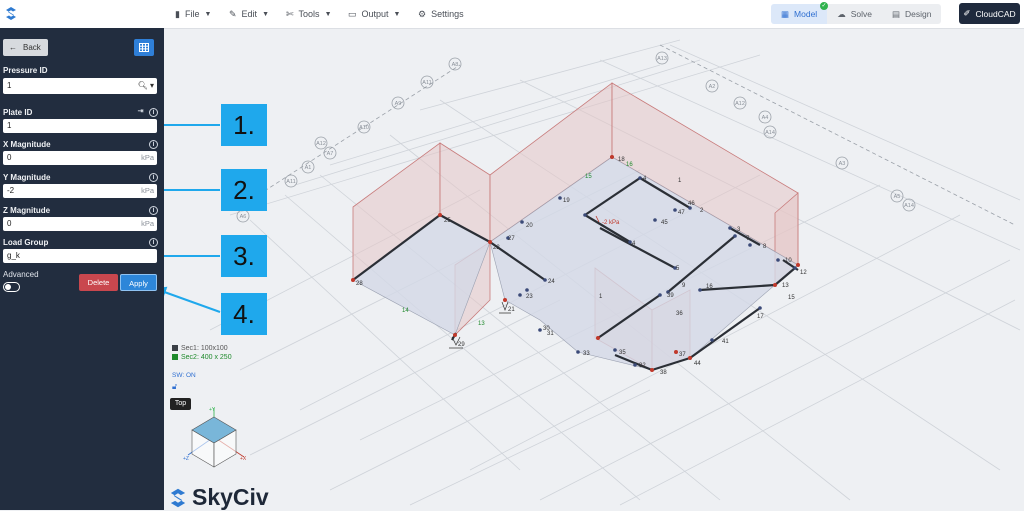  What do you see at coordinates (202, 357) in the screenshot?
I see `legend-sec2: Sec2: 400 x 250` at bounding box center [202, 357].